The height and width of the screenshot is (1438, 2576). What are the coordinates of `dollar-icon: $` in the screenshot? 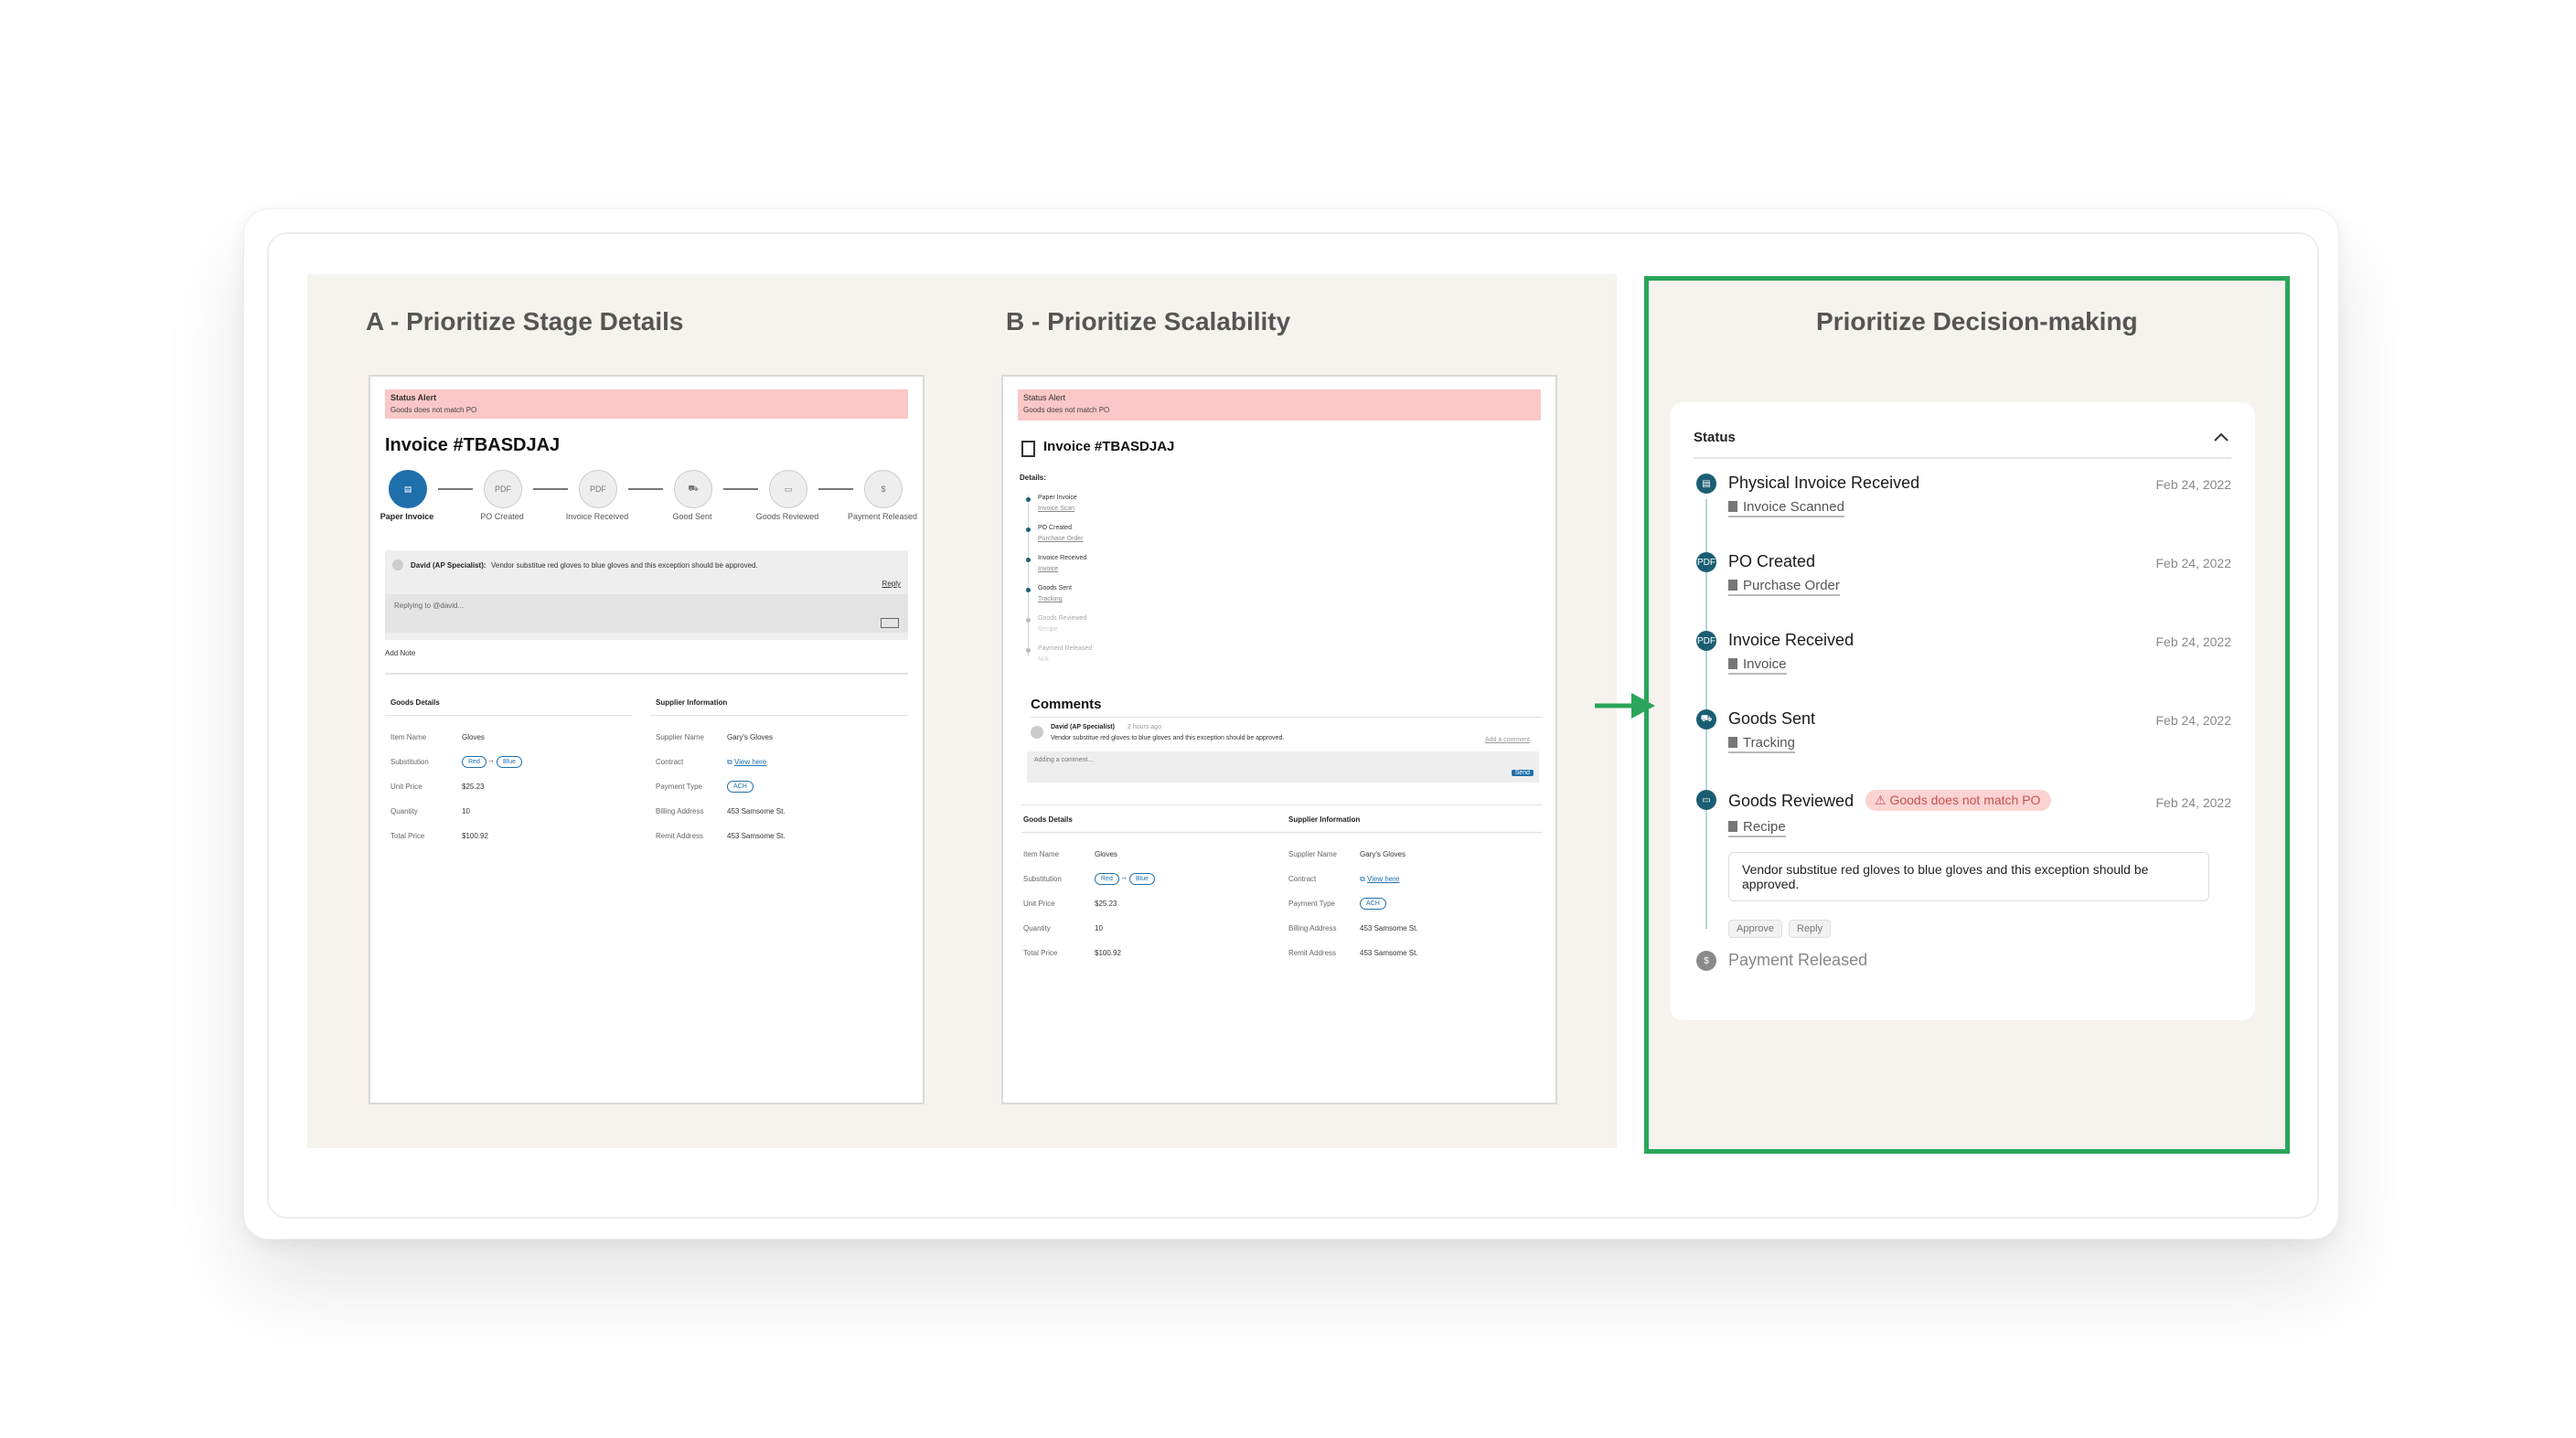 It's located at (883, 489).